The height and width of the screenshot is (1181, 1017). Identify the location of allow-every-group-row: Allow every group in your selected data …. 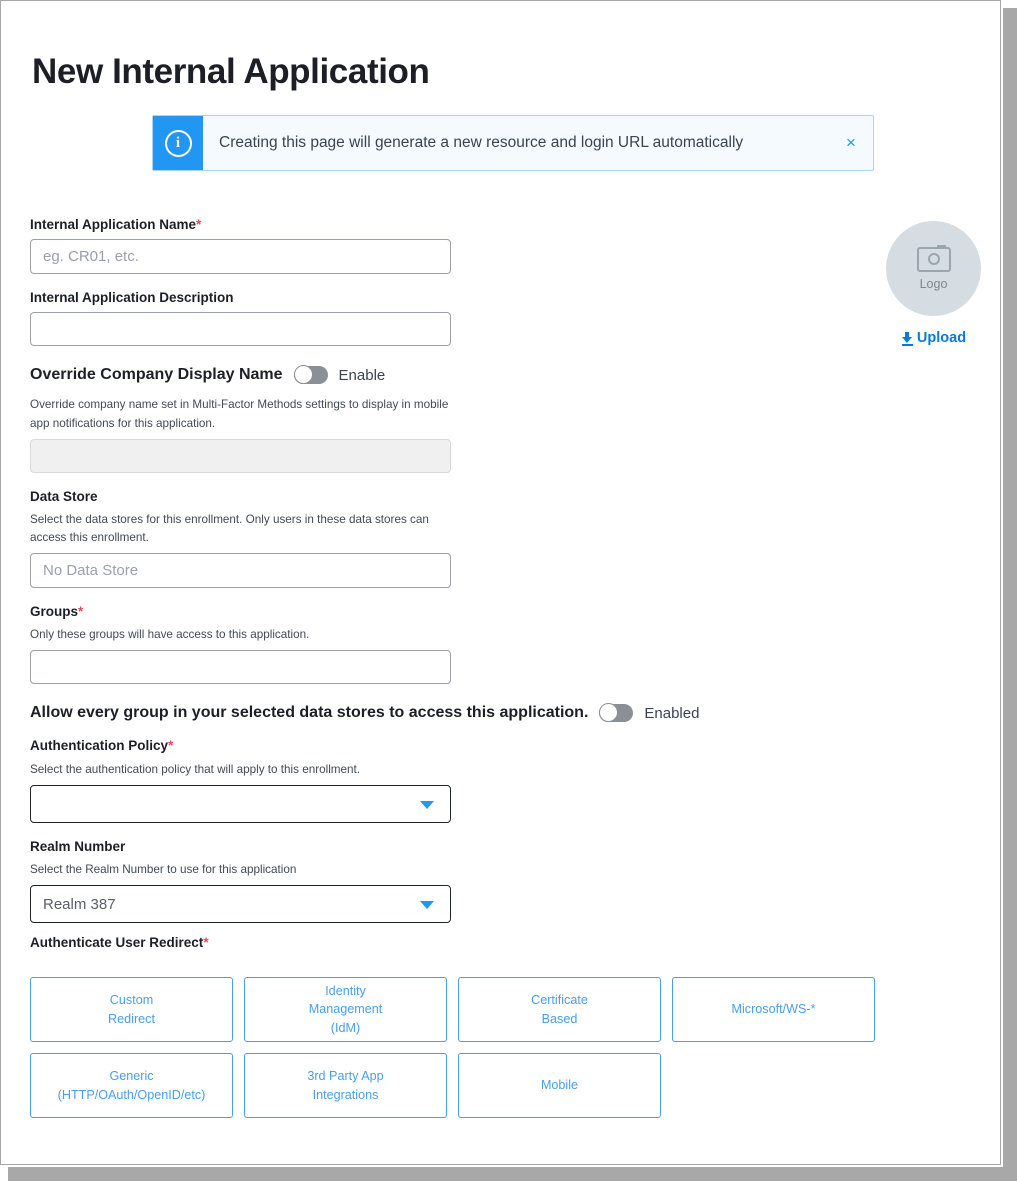
(364, 713).